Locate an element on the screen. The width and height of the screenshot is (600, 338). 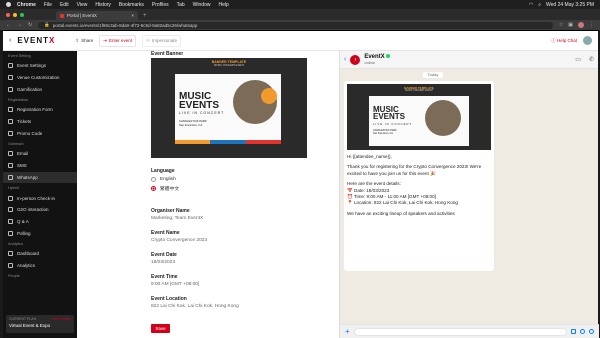
sidebar-item-promo-code: Promo Code is located at coordinates (40, 133).